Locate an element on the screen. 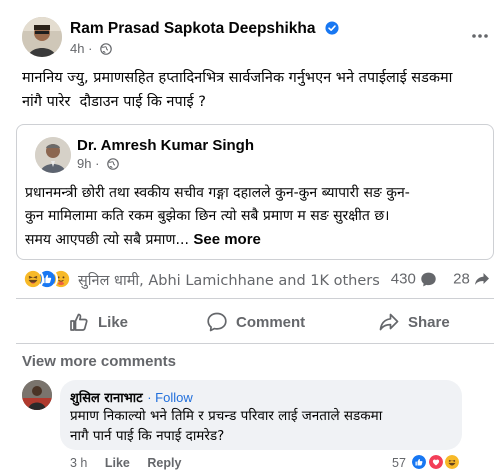 The height and width of the screenshot is (470, 504). post-time: 4h is located at coordinates (77, 48).